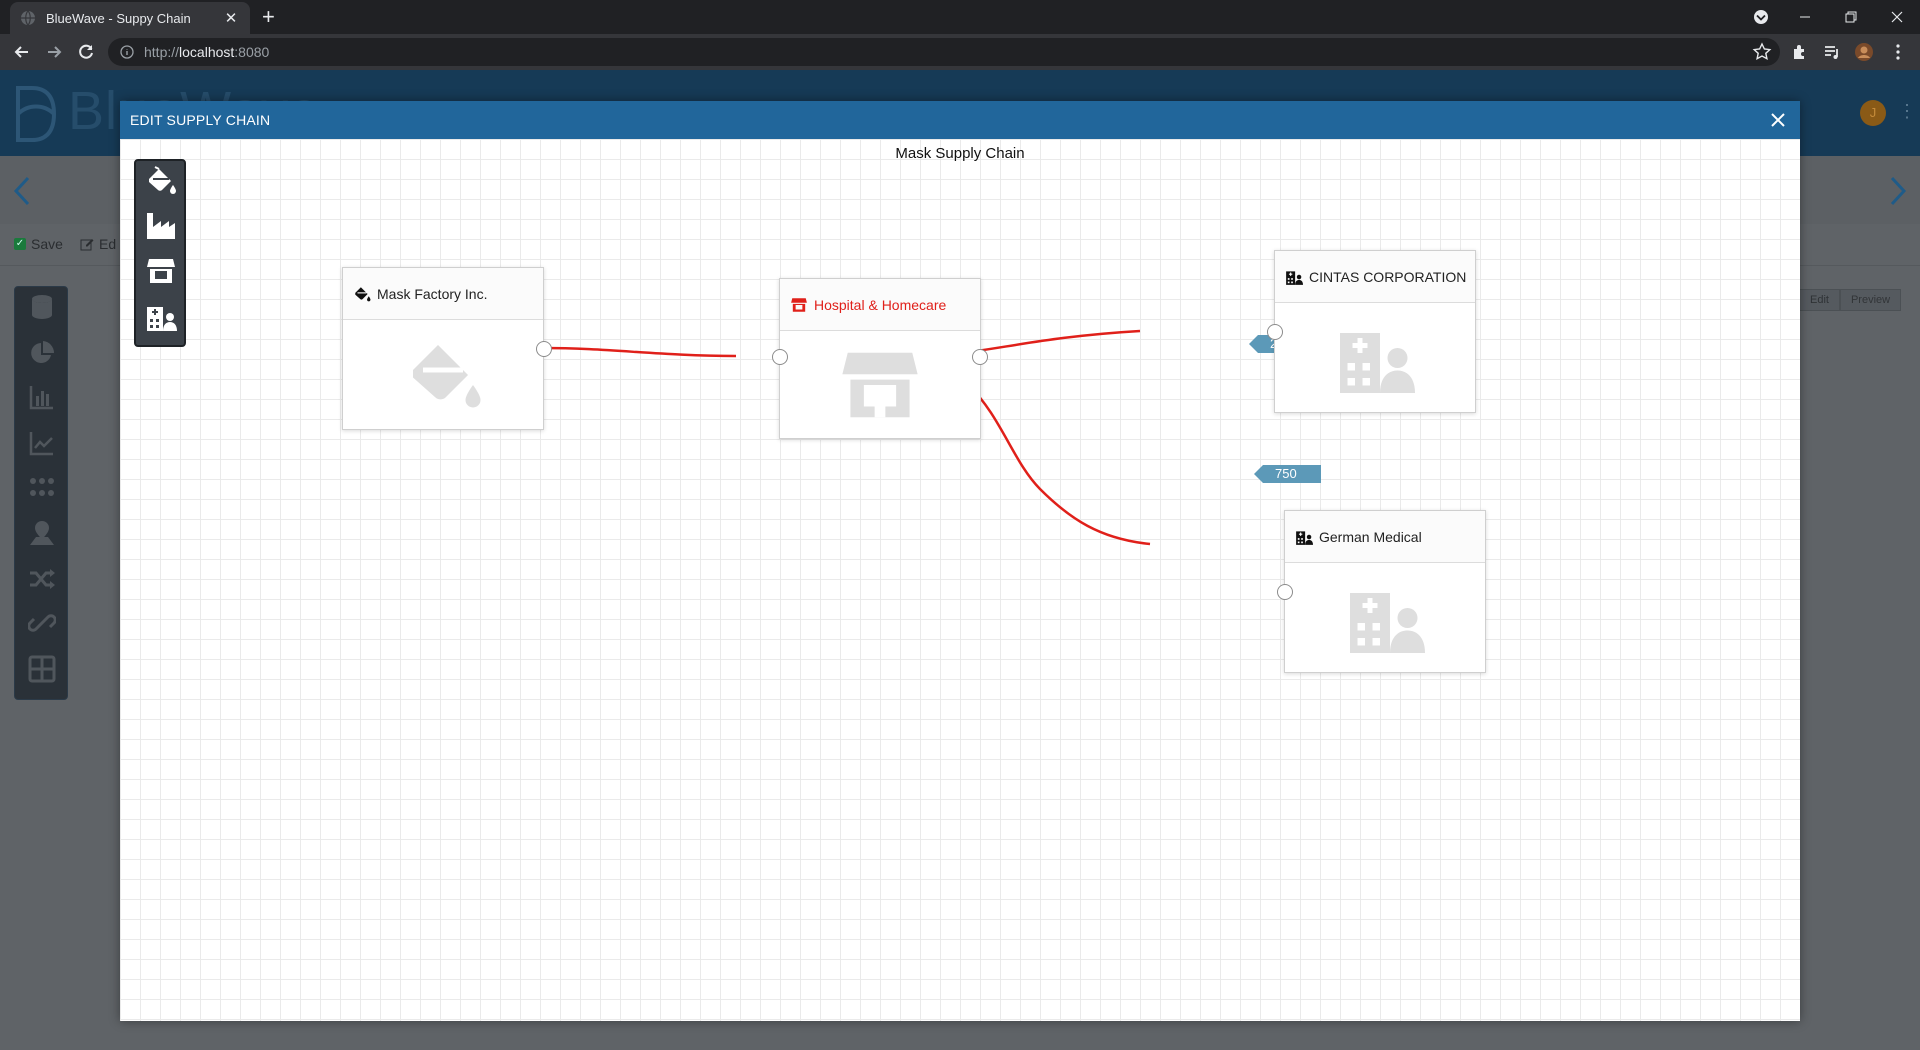 This screenshot has width=1920, height=1050. Describe the element at coordinates (42, 579) in the screenshot. I see `shuffle-icon` at that location.